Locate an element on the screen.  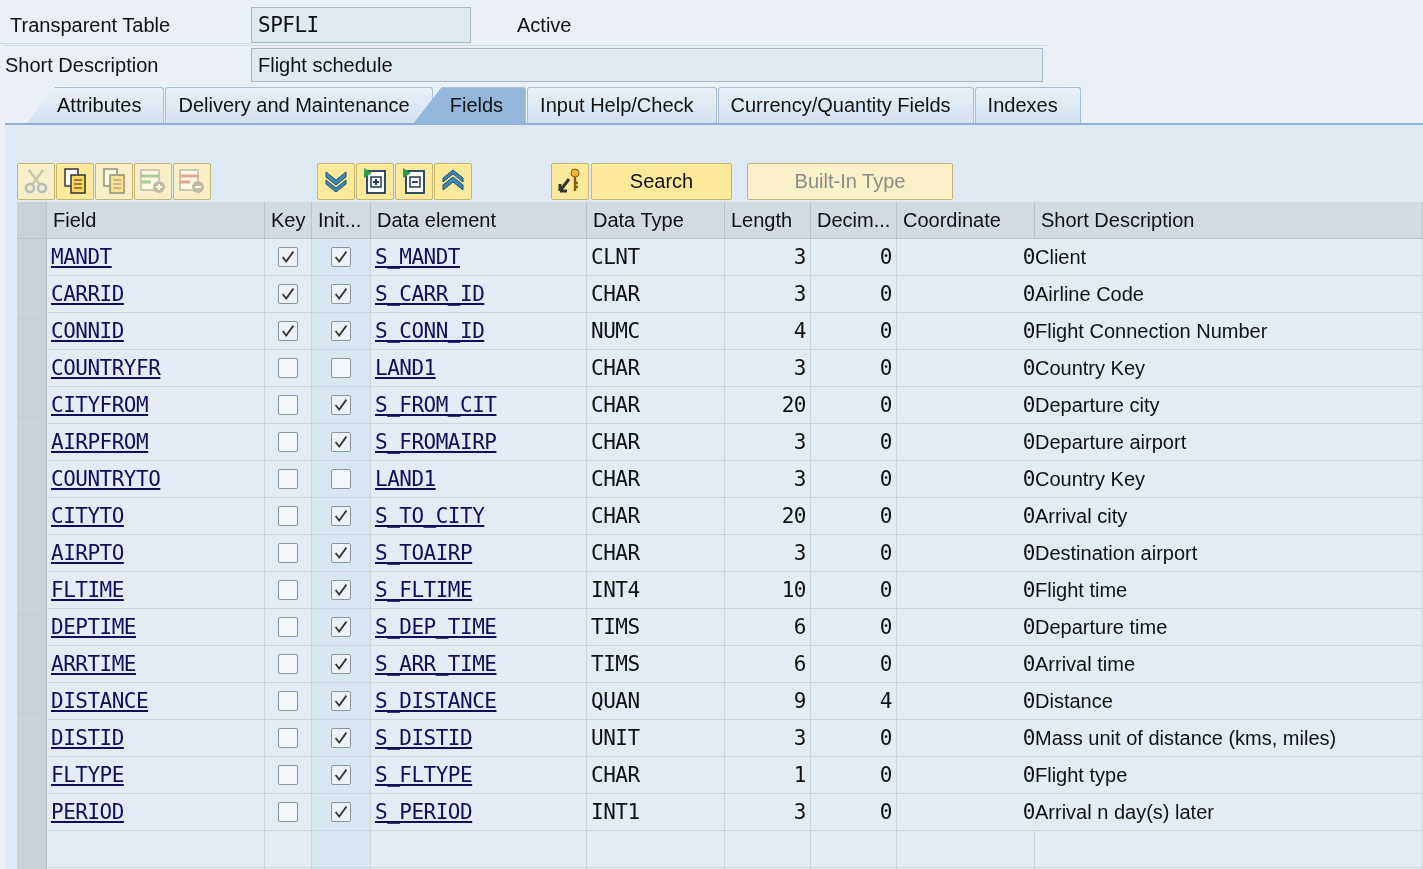
data-element-link: S_FLTYPE is located at coordinates (424, 775).